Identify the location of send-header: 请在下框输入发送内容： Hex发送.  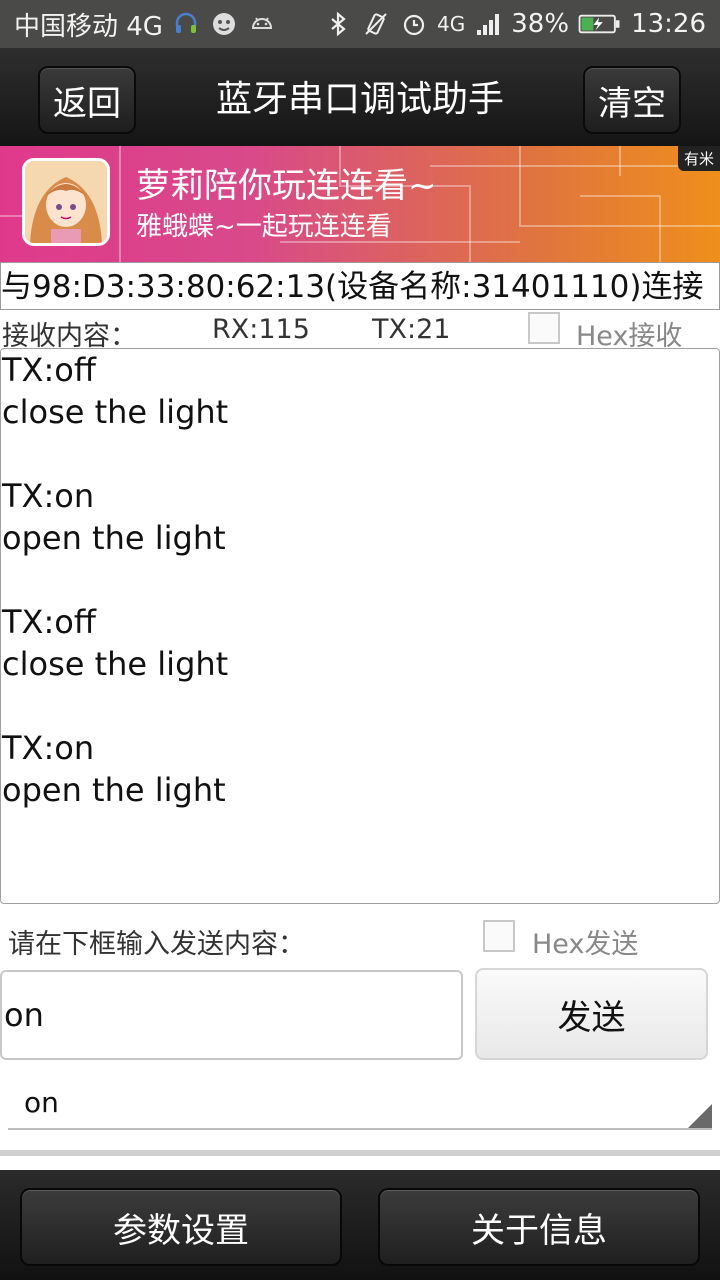
(360, 939).